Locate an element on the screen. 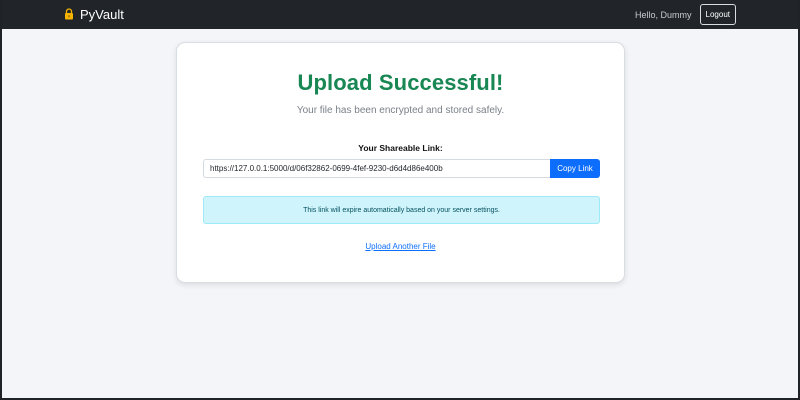  copy-link-button: Copy Link is located at coordinates (575, 168).